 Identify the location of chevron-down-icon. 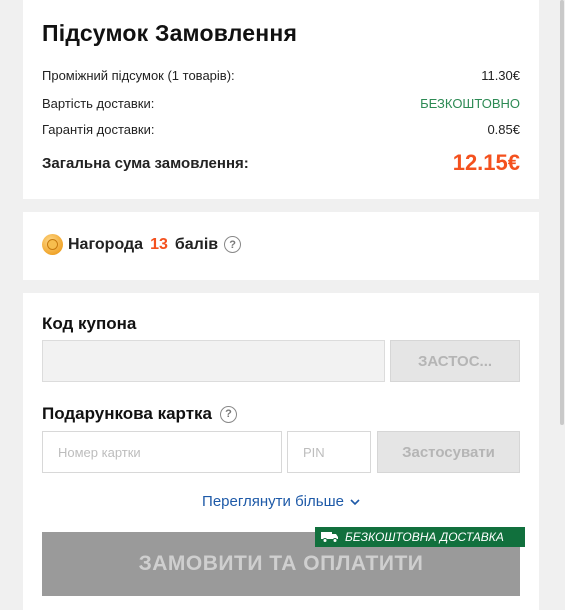
(355, 503).